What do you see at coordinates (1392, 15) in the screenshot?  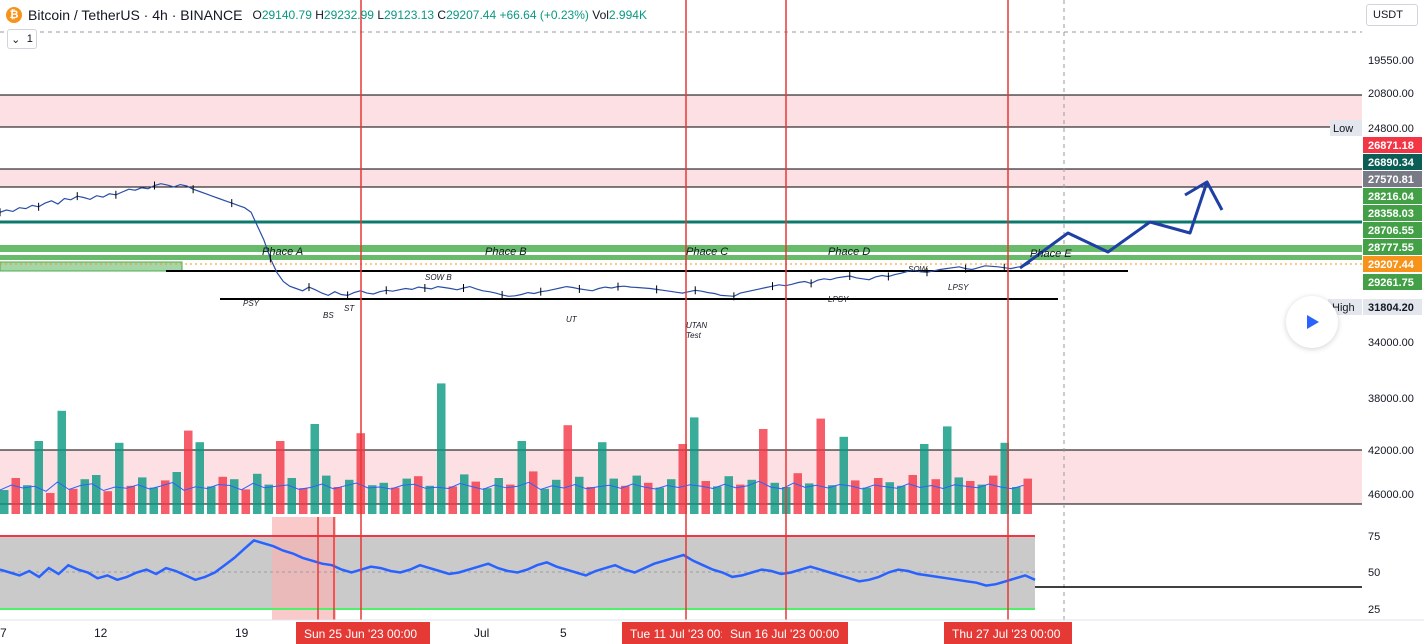 I see `currency-select: USDT` at bounding box center [1392, 15].